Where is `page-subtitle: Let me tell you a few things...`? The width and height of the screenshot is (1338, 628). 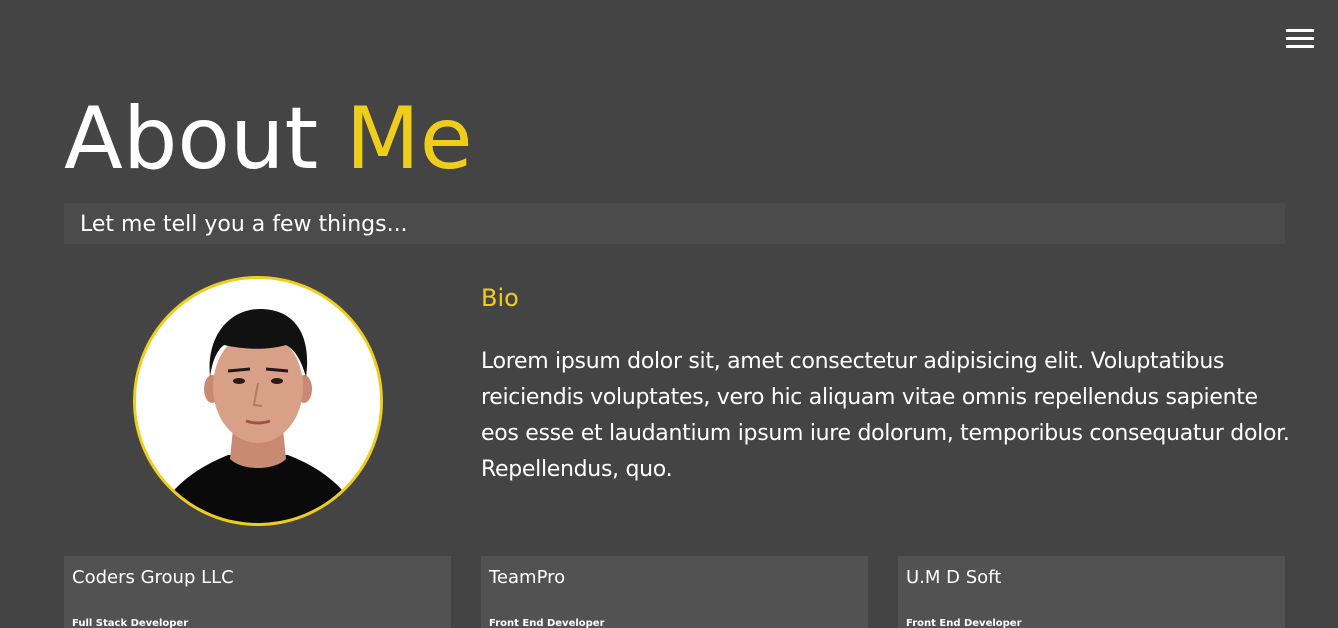
page-subtitle: Let me tell you a few things... is located at coordinates (244, 224).